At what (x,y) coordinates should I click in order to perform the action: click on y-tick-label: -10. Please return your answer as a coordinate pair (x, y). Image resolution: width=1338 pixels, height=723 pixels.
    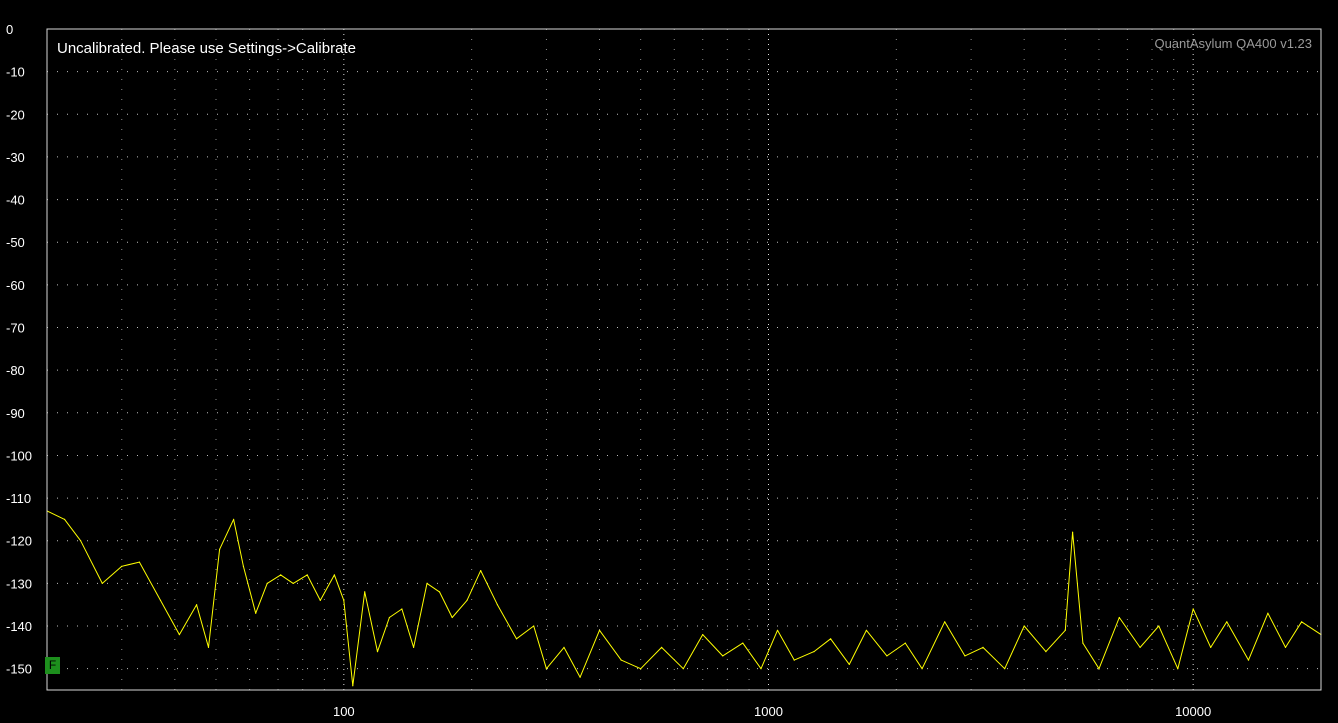
    Looking at the image, I should click on (15, 72).